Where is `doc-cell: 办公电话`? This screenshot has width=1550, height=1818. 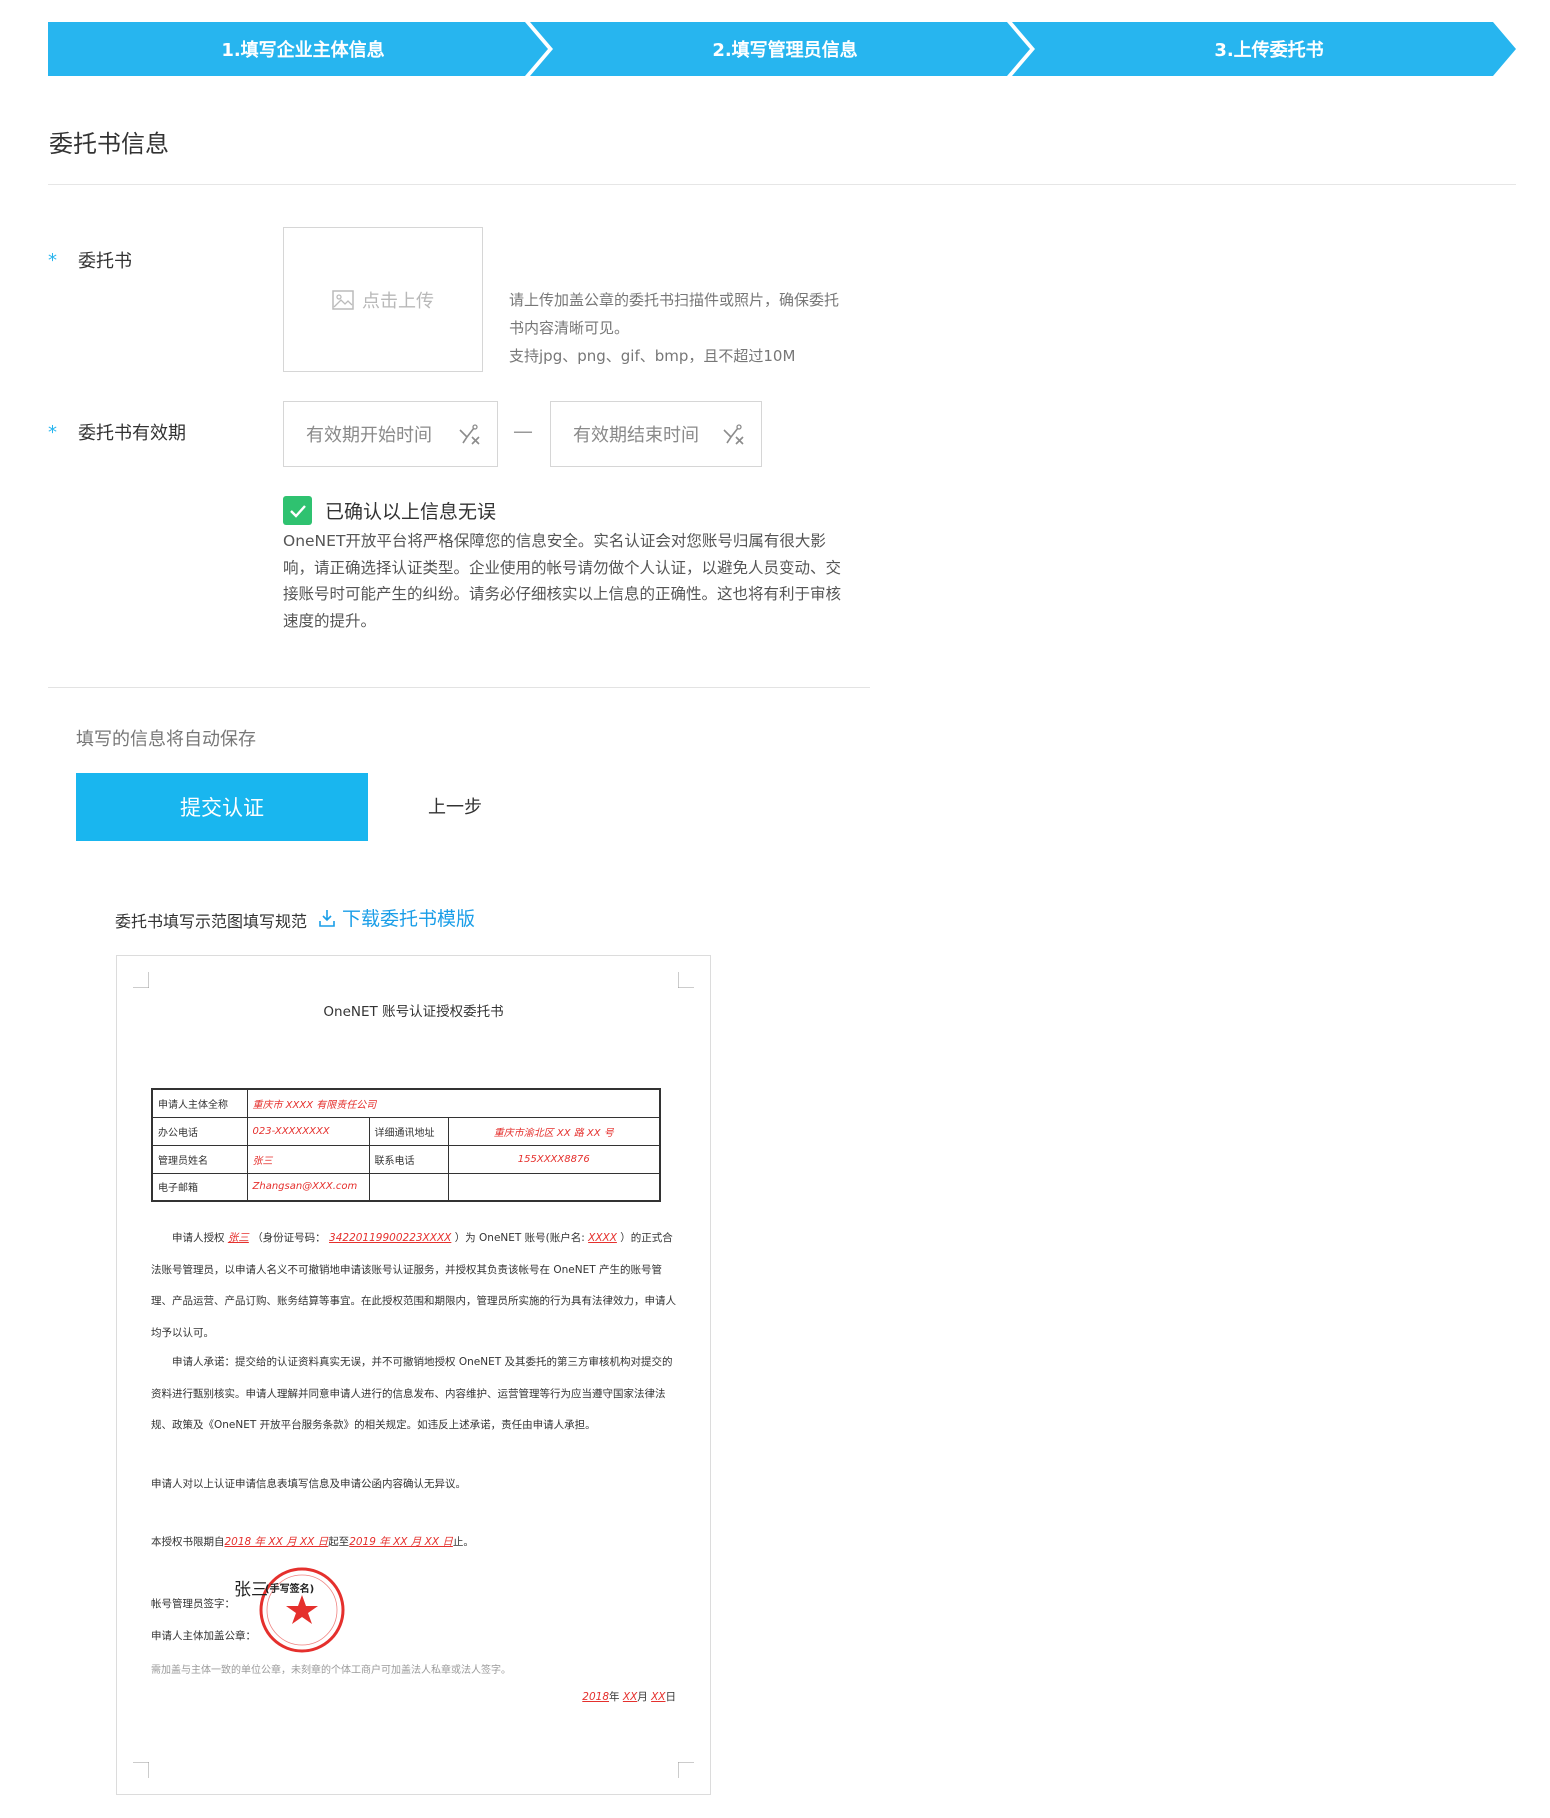
doc-cell: 办公电话 is located at coordinates (199, 1131).